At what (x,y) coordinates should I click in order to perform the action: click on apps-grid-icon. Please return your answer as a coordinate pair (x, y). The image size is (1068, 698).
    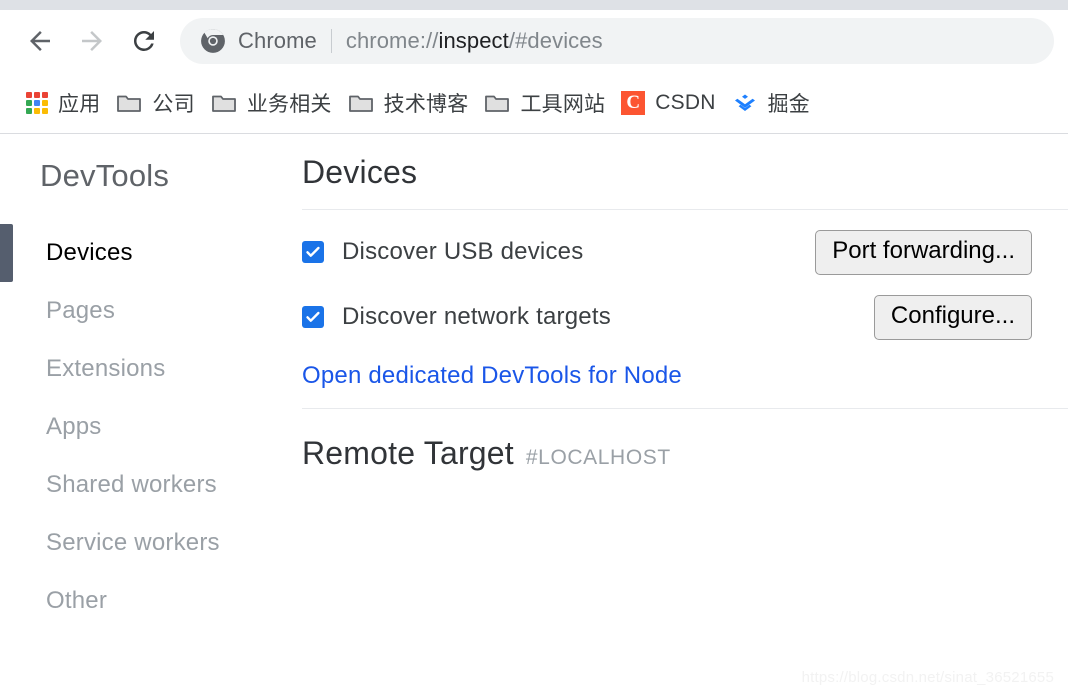
    Looking at the image, I should click on (37, 102).